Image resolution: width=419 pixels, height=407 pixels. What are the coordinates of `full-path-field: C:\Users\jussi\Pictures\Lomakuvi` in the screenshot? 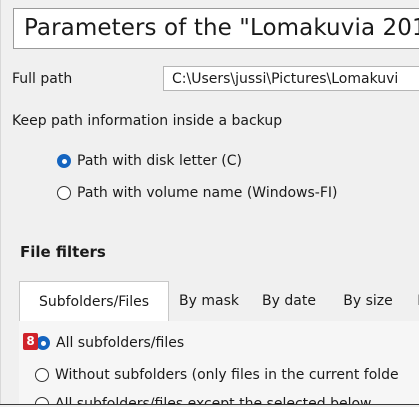 It's located at (291, 78).